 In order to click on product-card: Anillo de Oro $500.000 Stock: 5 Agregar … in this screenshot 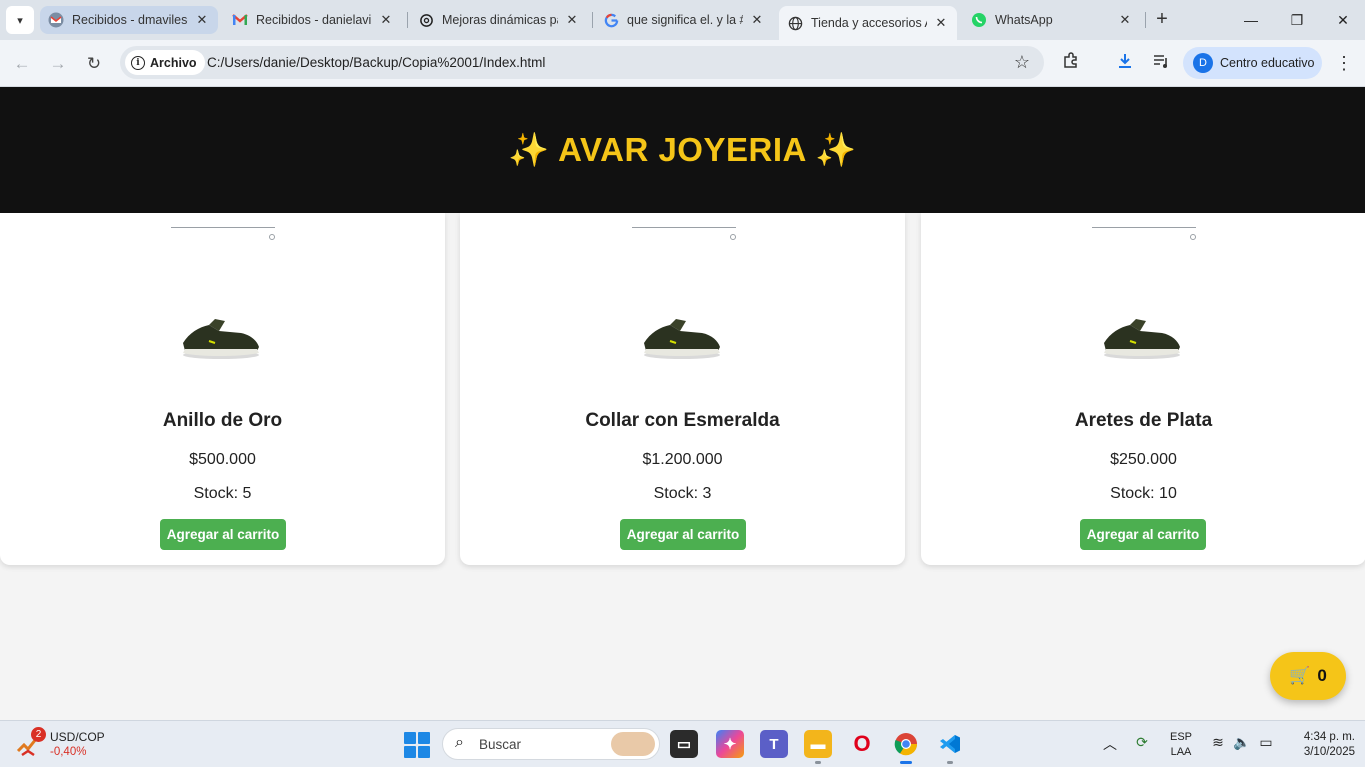, I will do `click(222, 389)`.